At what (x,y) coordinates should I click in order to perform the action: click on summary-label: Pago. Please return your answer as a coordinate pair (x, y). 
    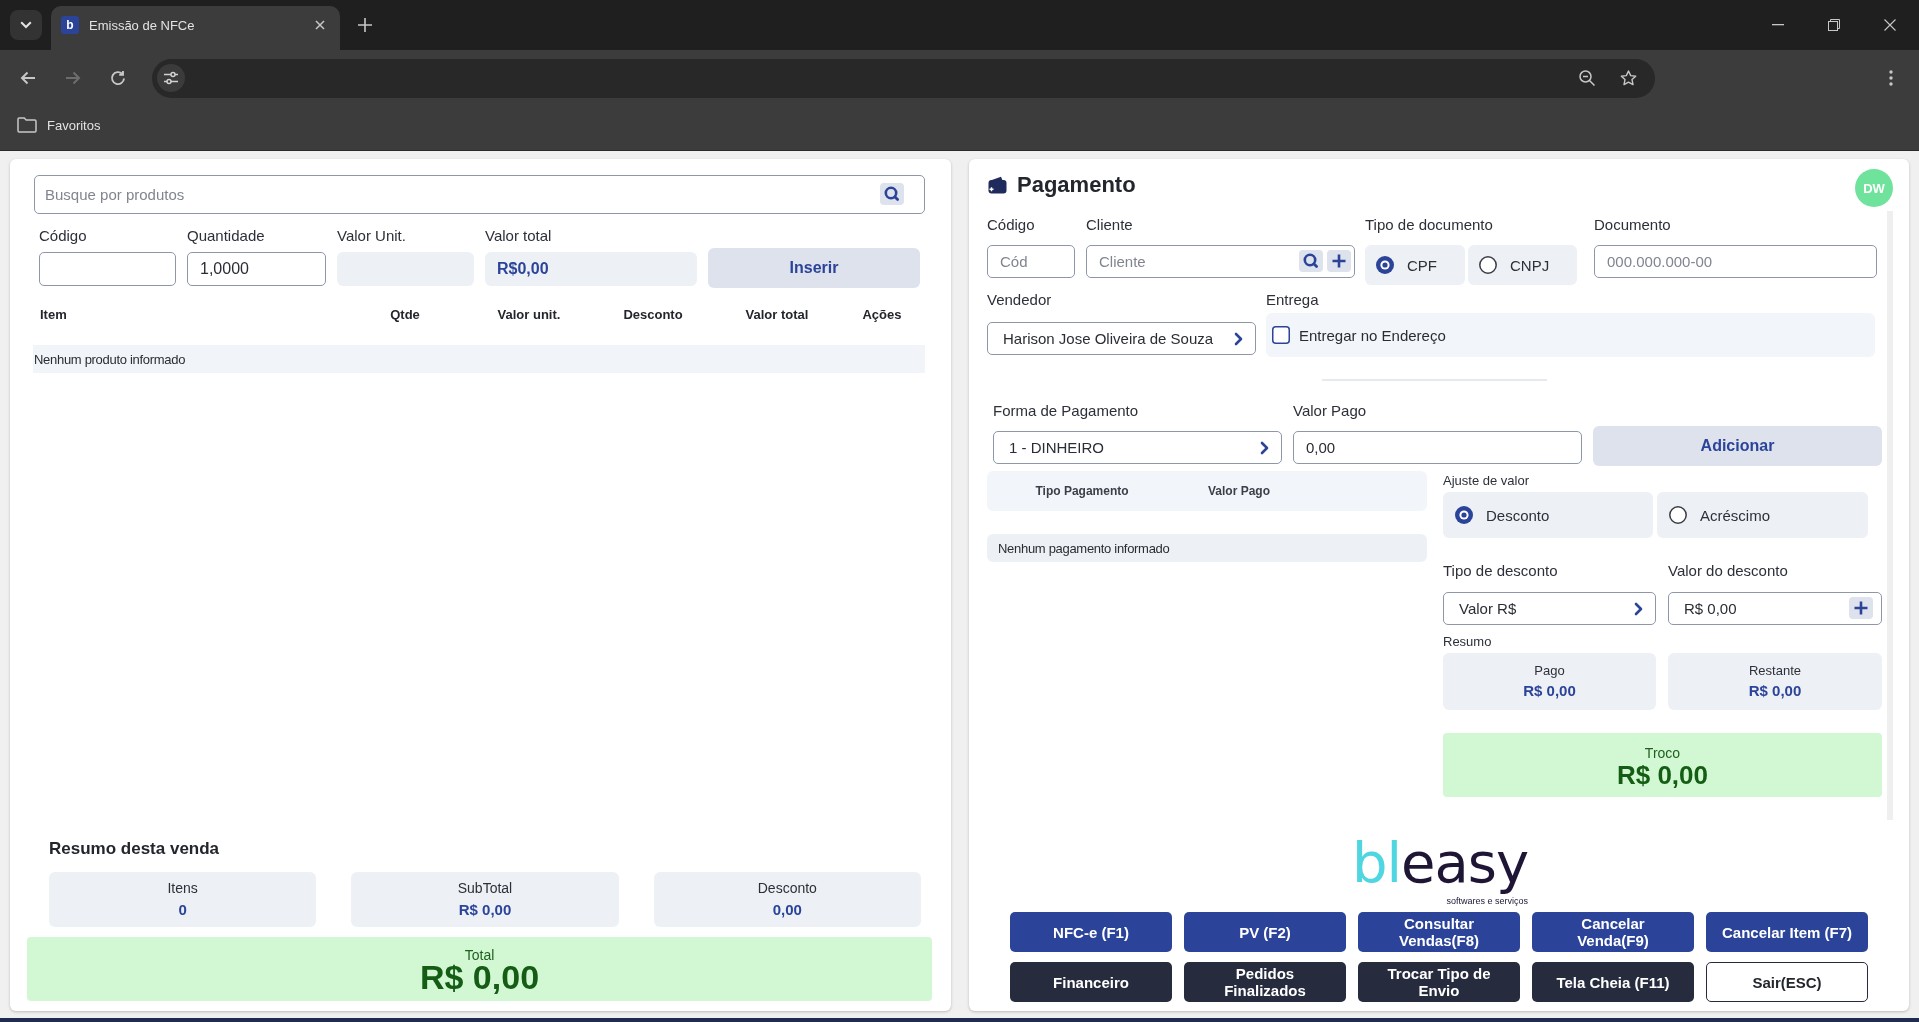
    Looking at the image, I should click on (1549, 671).